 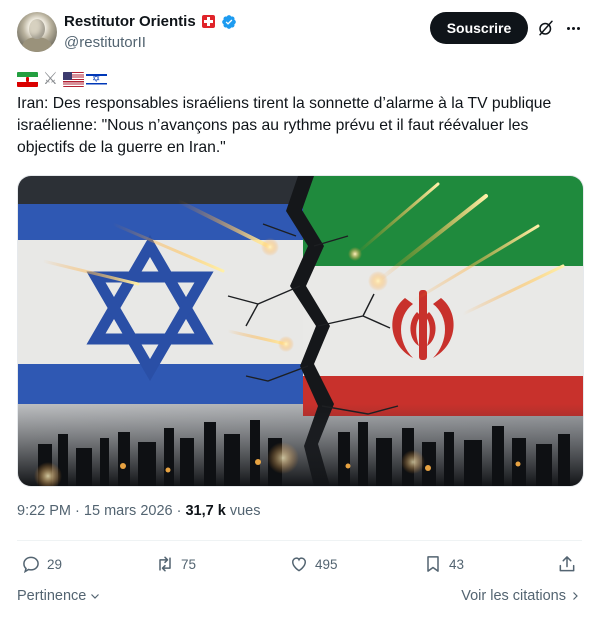 I want to click on tweet-time: 9:22 PM, so click(x=44, y=511).